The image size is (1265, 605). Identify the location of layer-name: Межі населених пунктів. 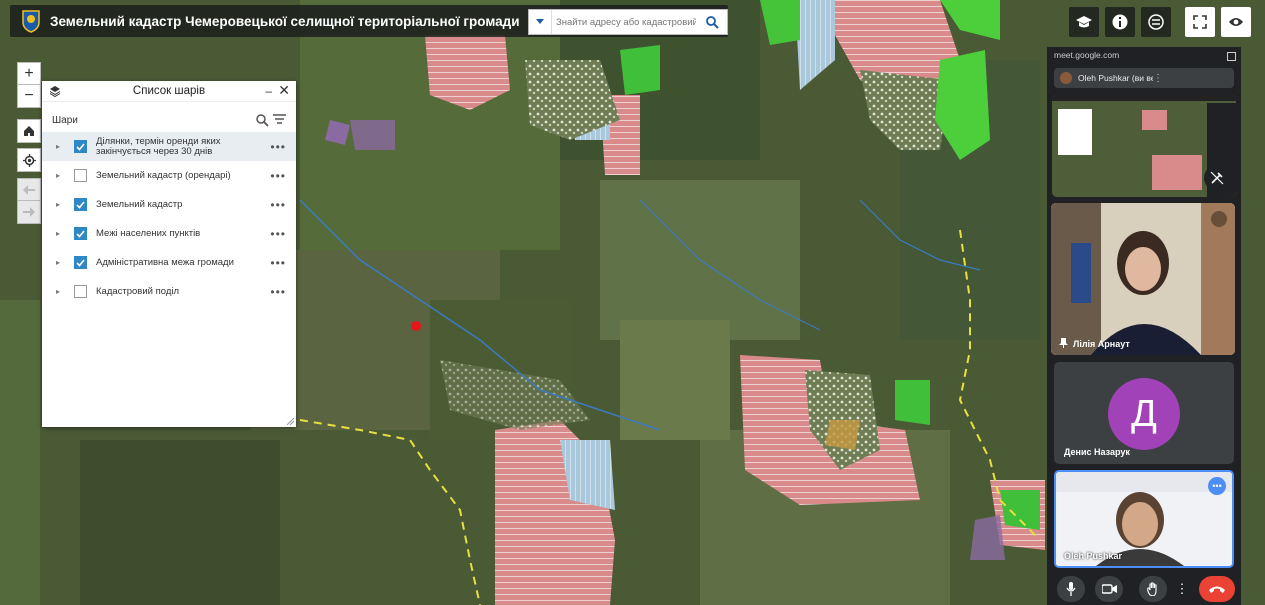
(148, 233).